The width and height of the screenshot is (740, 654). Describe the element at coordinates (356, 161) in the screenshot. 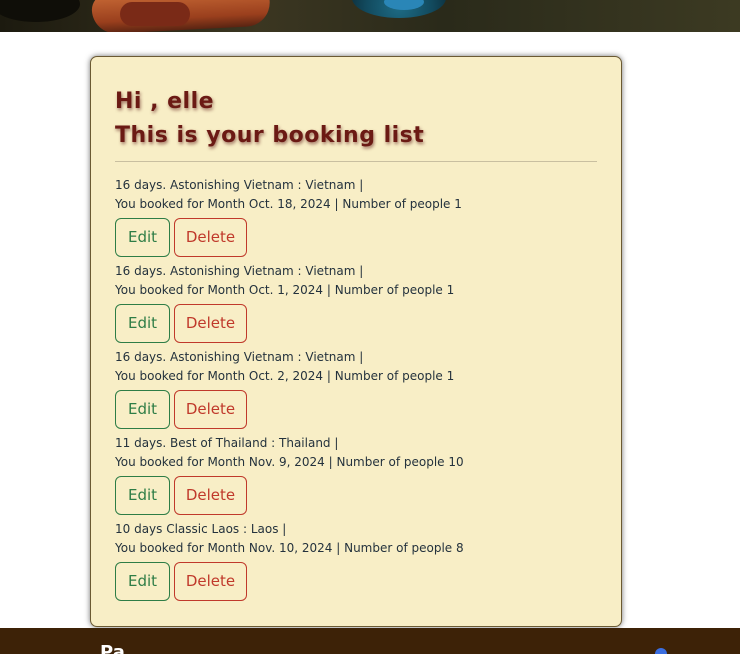

I see `divider` at that location.